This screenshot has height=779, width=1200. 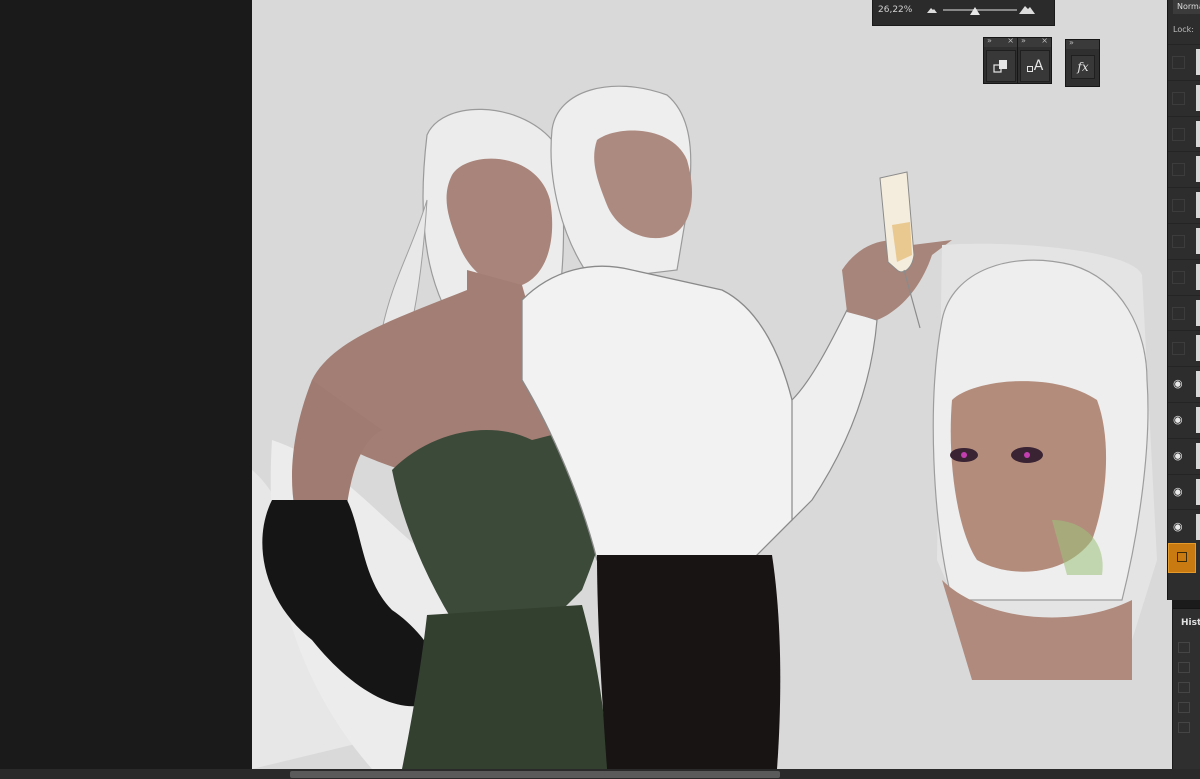 What do you see at coordinates (1190, 623) in the screenshot?
I see `history-panel-title: History` at bounding box center [1190, 623].